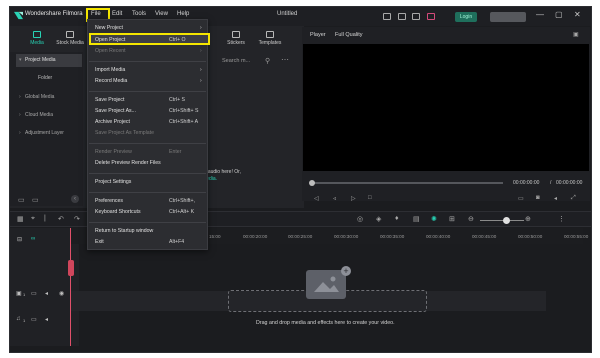 This screenshot has height=358, width=600. I want to click on prev-frame-icon: ◁, so click(316, 198).